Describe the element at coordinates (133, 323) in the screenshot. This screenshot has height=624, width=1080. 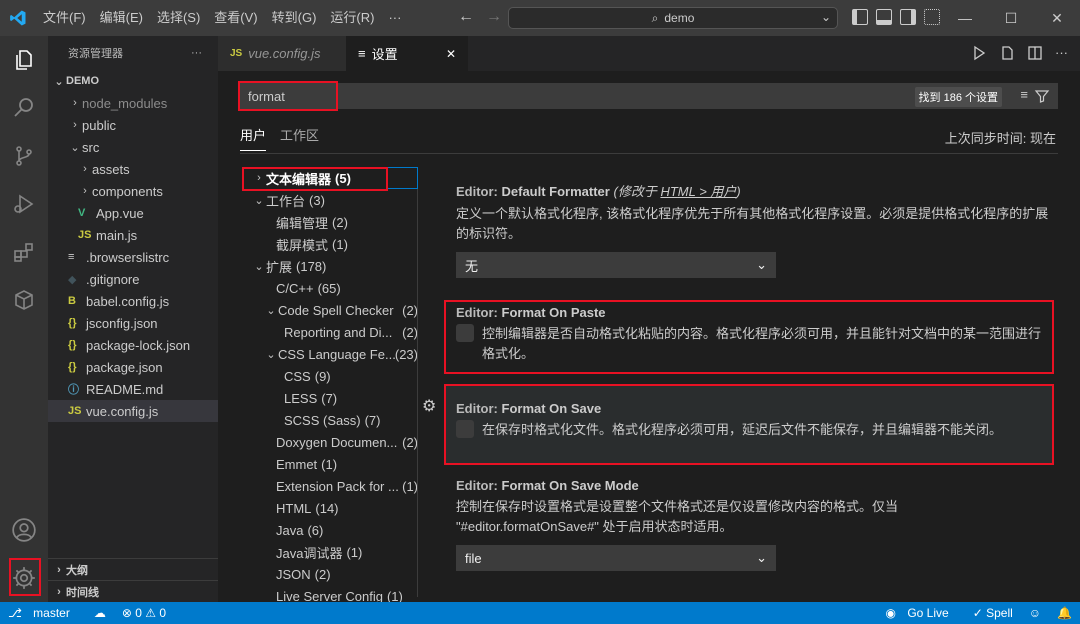
I see `tree-item: {} jsconfig.json` at that location.